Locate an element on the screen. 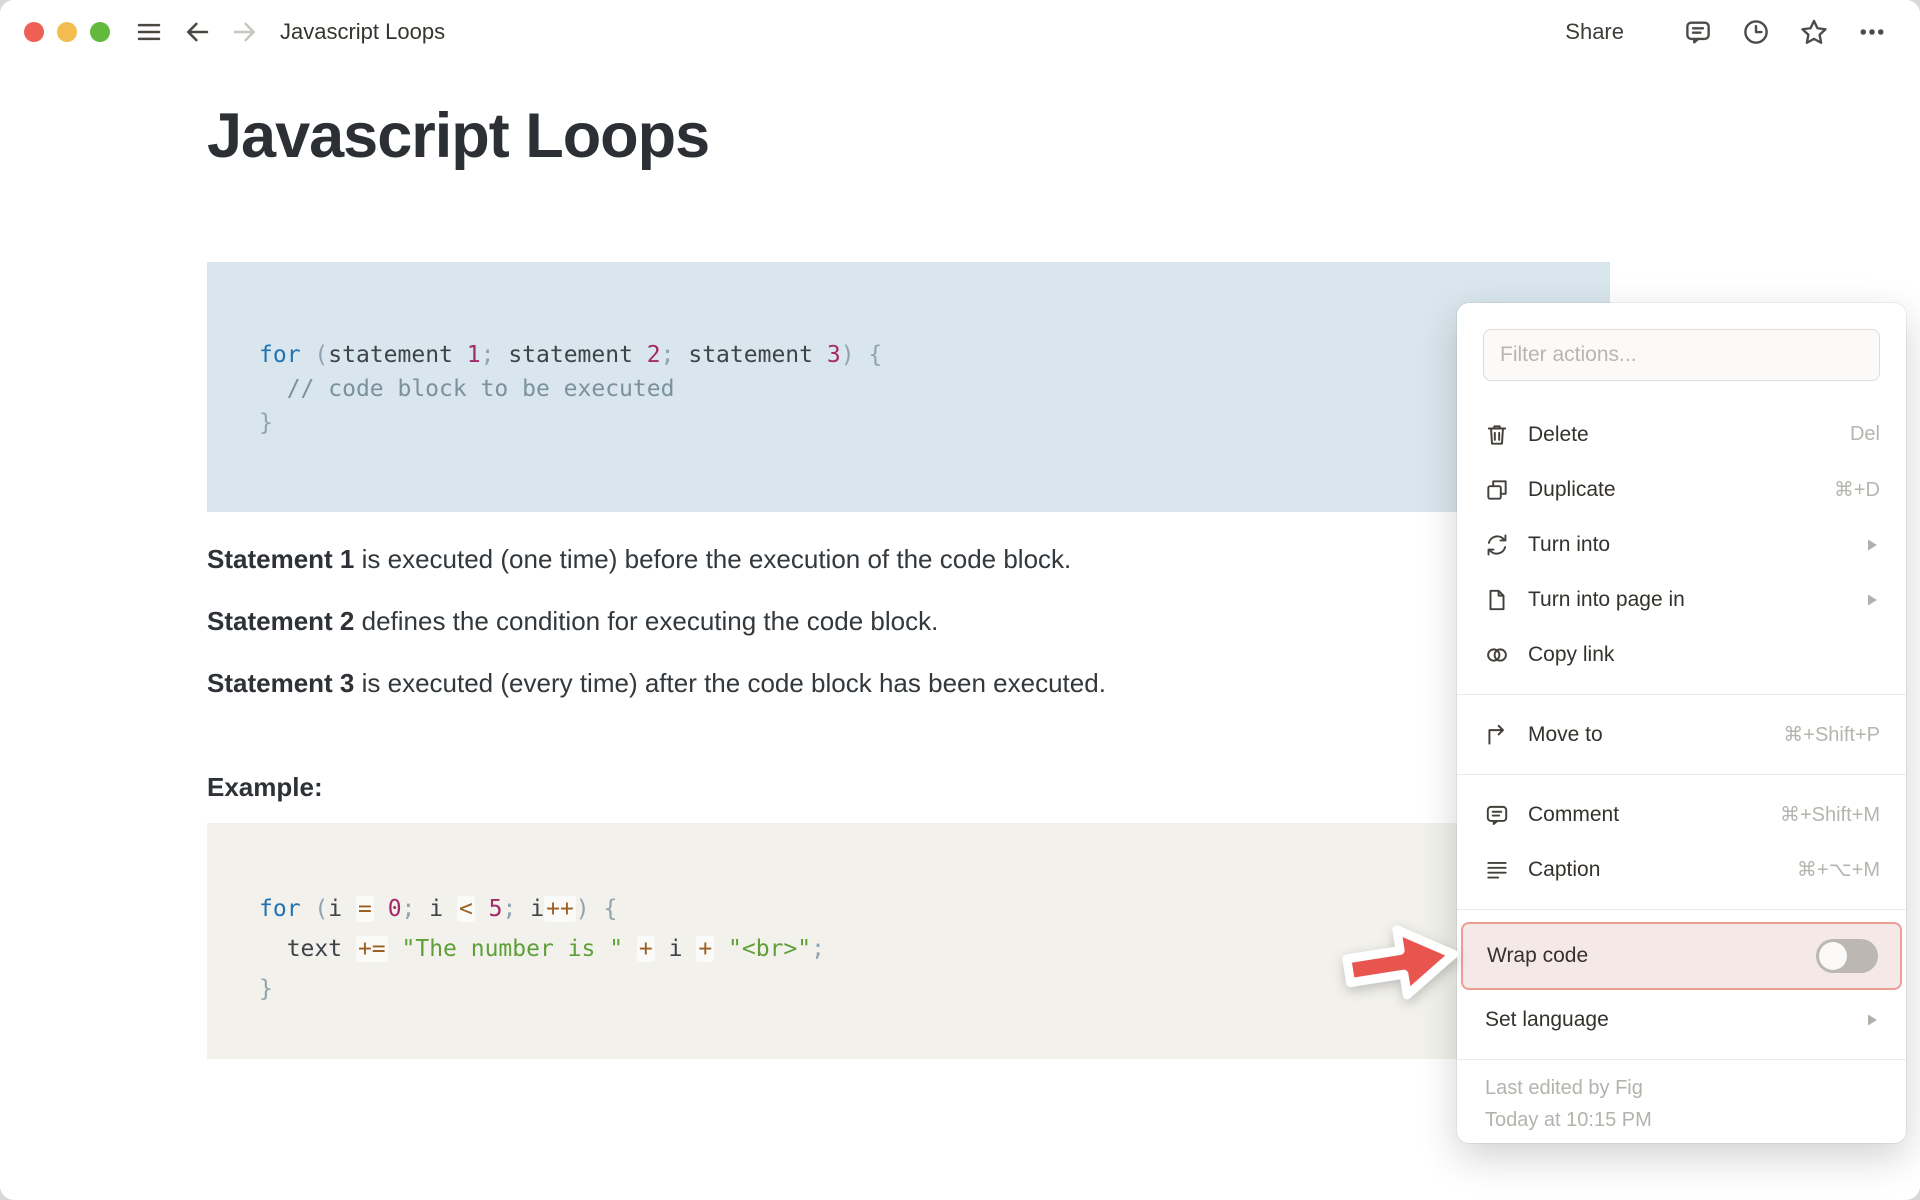 This screenshot has width=1920, height=1200. menu-item-label: Comment is located at coordinates (1574, 814).